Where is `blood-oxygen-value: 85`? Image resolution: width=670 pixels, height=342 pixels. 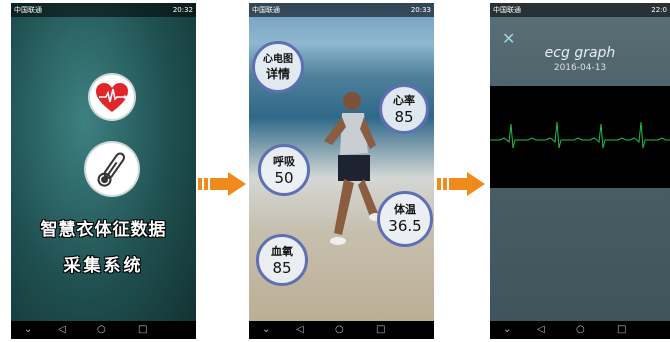 blood-oxygen-value: 85 is located at coordinates (282, 268).